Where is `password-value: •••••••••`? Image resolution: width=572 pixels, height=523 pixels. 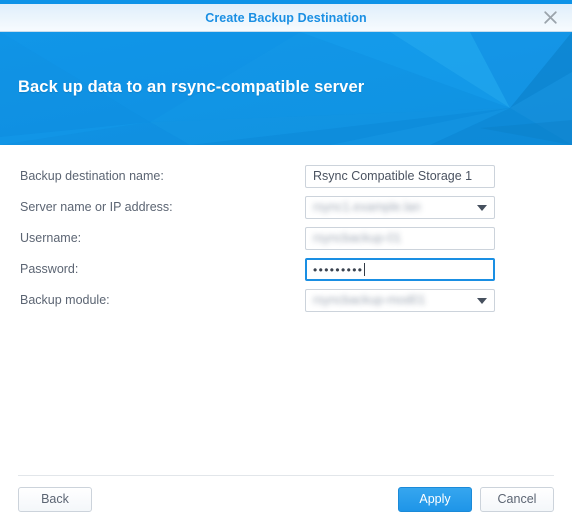 password-value: ••••••••• is located at coordinates (338, 269).